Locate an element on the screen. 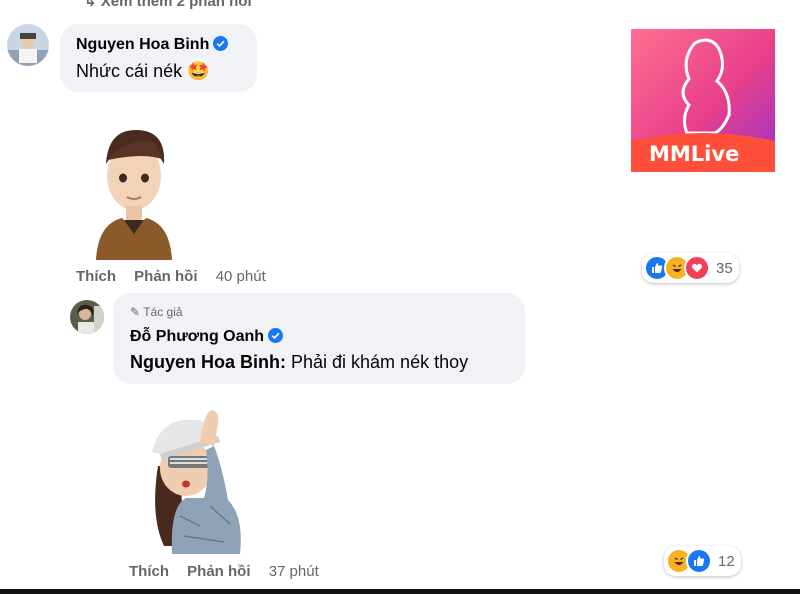 The image size is (800, 594). comment-author: Nguyen Hoa Binh is located at coordinates (152, 45).